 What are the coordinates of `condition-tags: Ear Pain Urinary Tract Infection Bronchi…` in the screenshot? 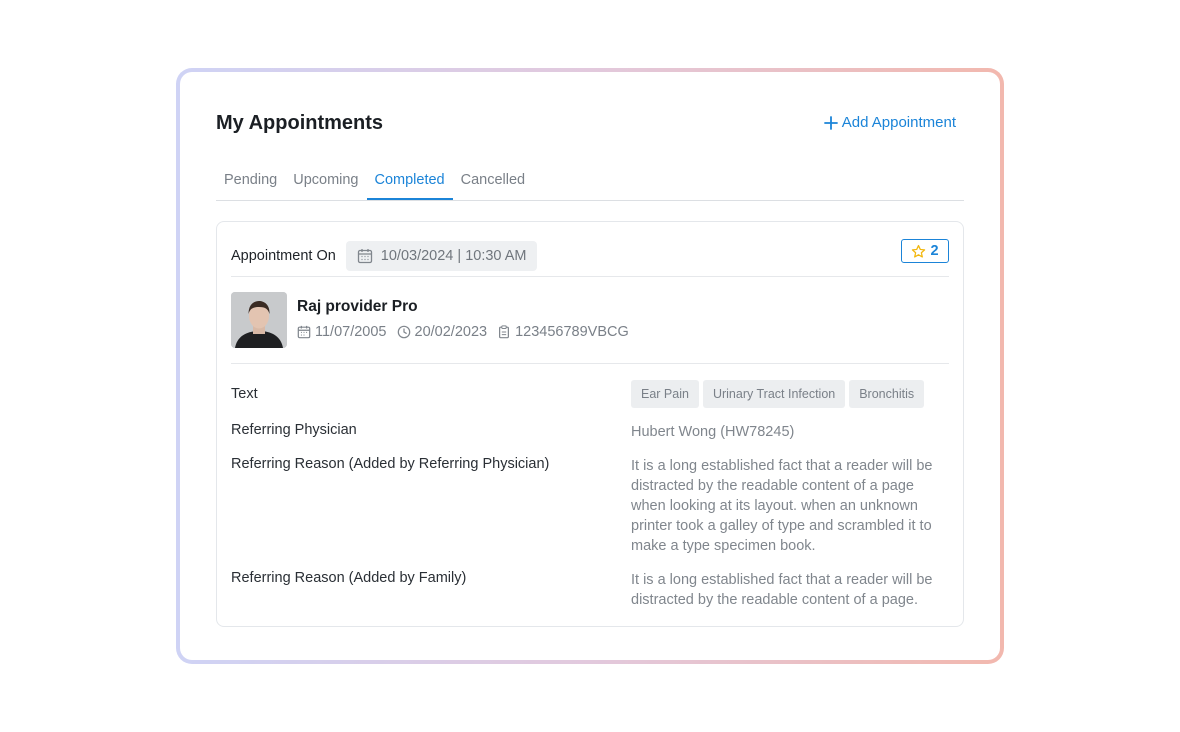 It's located at (790, 394).